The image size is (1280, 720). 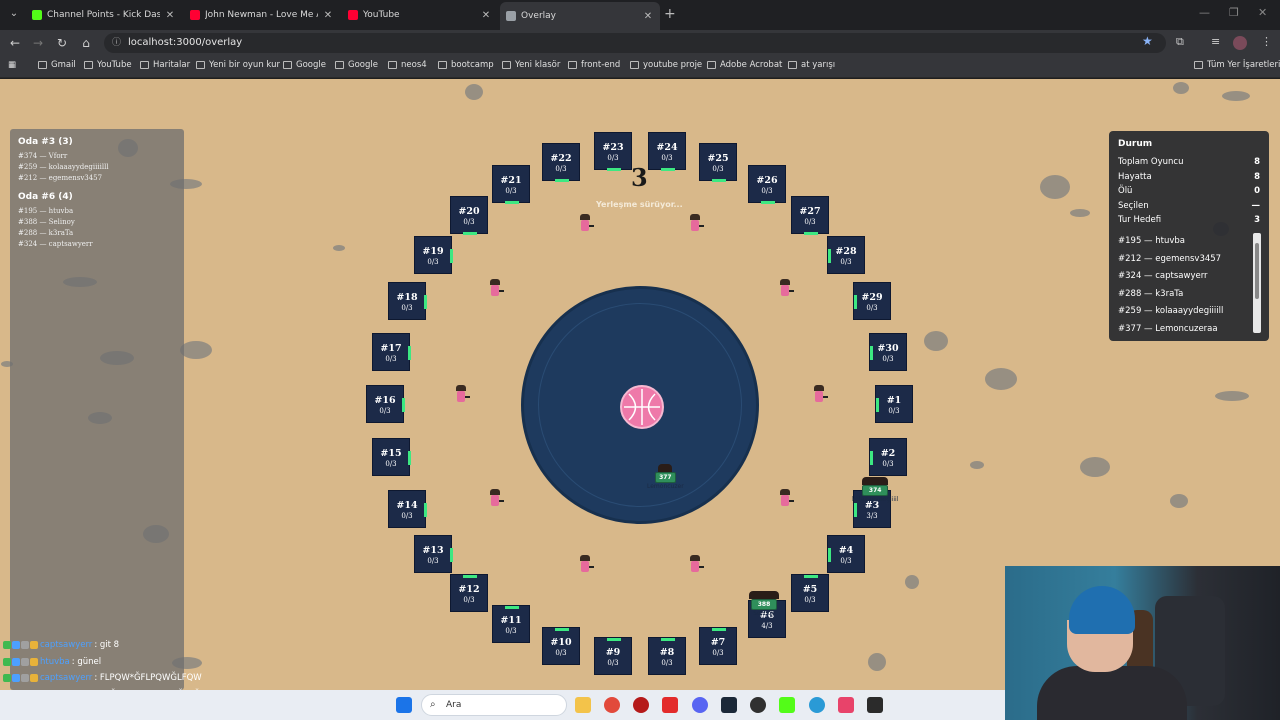 What do you see at coordinates (817, 705) in the screenshot?
I see `edge-icon` at bounding box center [817, 705].